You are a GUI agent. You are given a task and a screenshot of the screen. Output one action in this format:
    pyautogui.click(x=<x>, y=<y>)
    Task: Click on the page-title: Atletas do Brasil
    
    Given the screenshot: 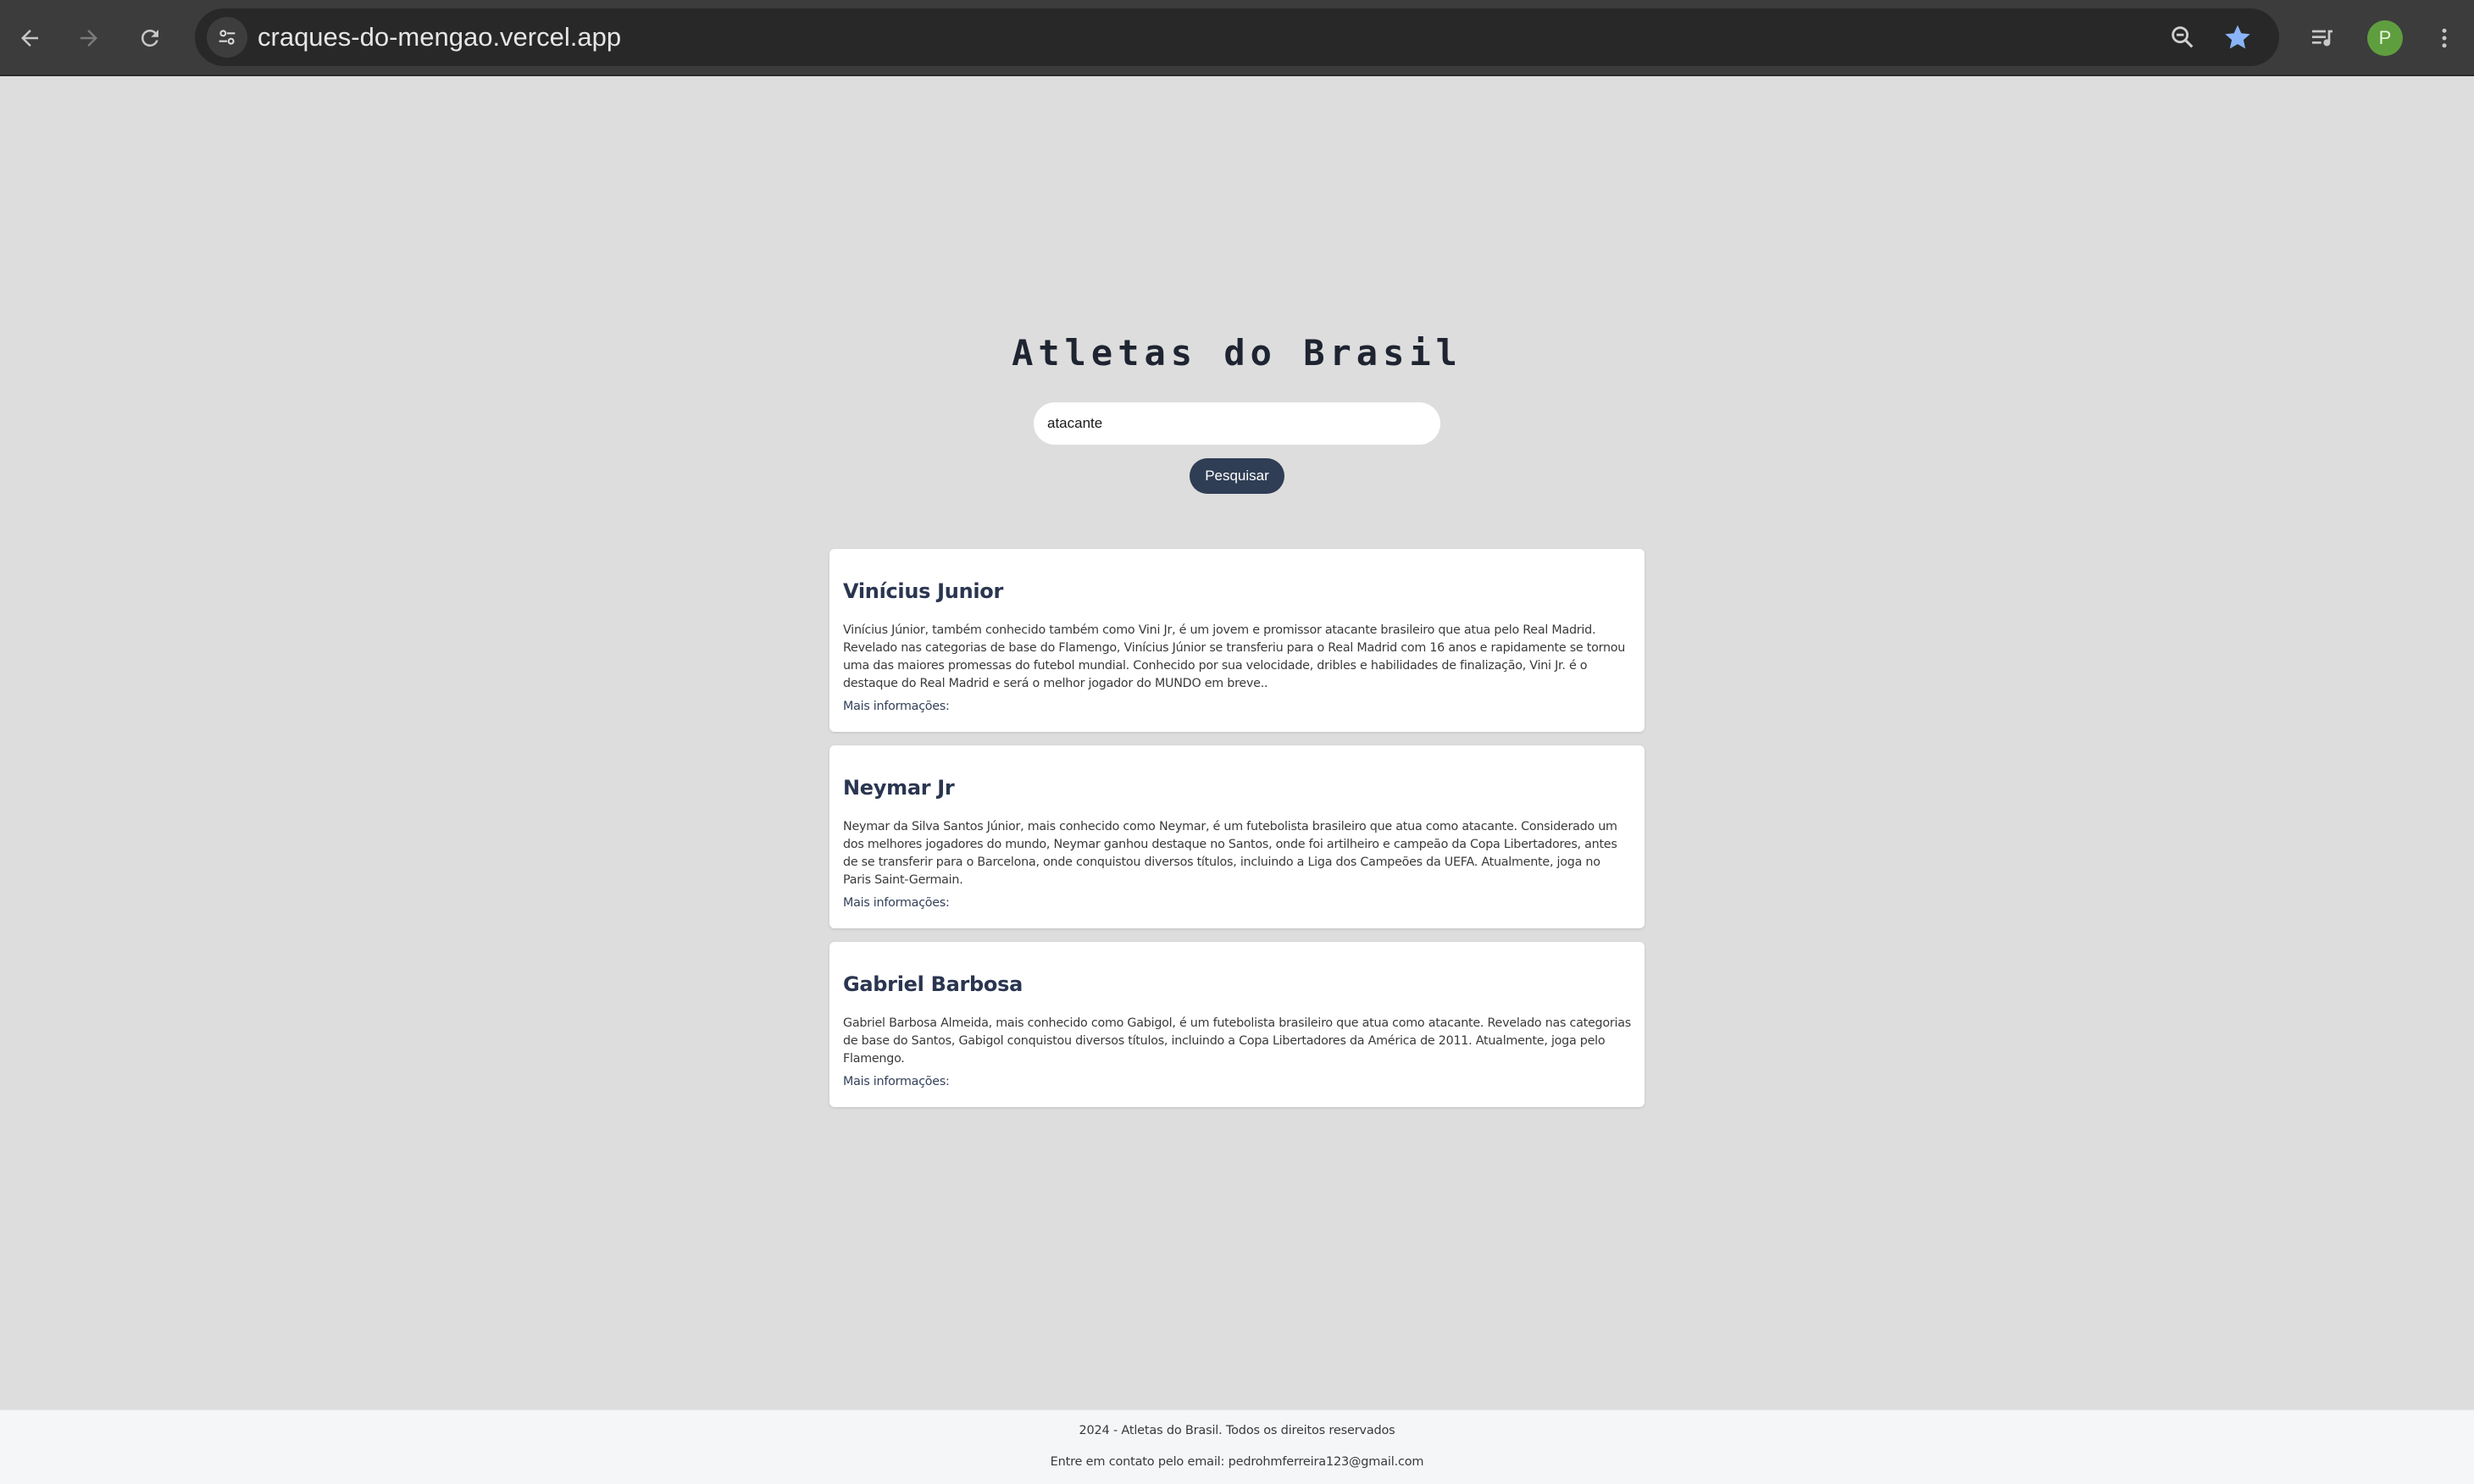 What is the action you would take?
    pyautogui.click(x=1237, y=353)
    